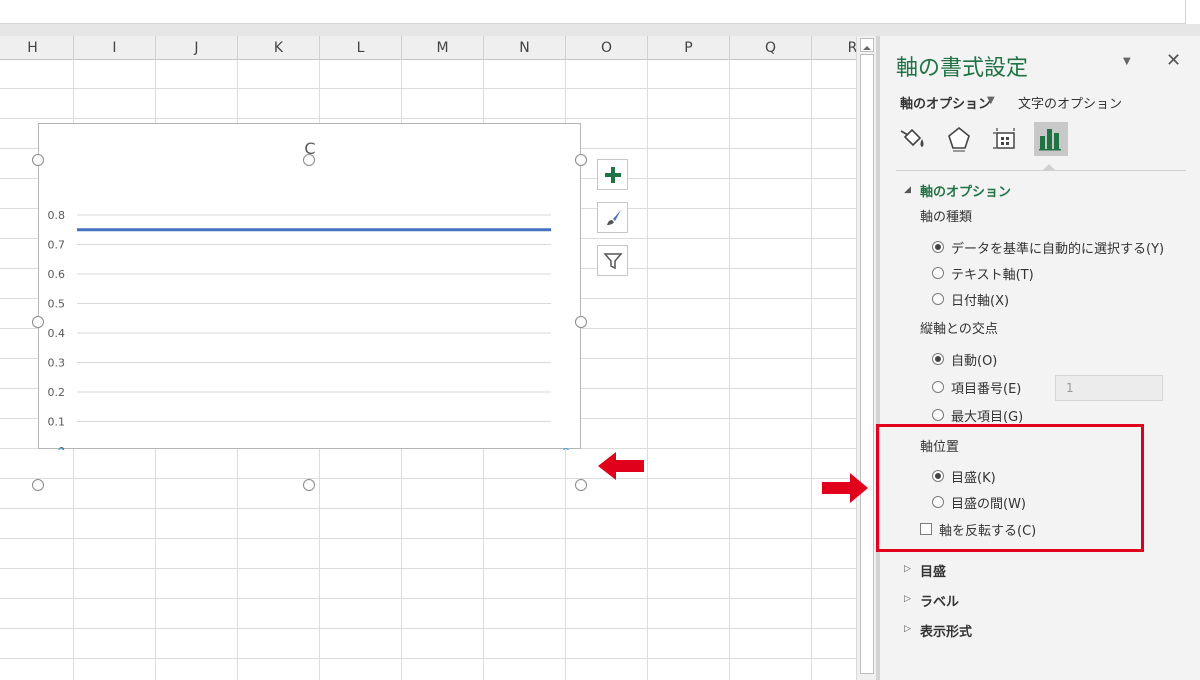 This screenshot has width=1200, height=680. I want to click on tab-axis-options: 軸のオプション, so click(945, 102).